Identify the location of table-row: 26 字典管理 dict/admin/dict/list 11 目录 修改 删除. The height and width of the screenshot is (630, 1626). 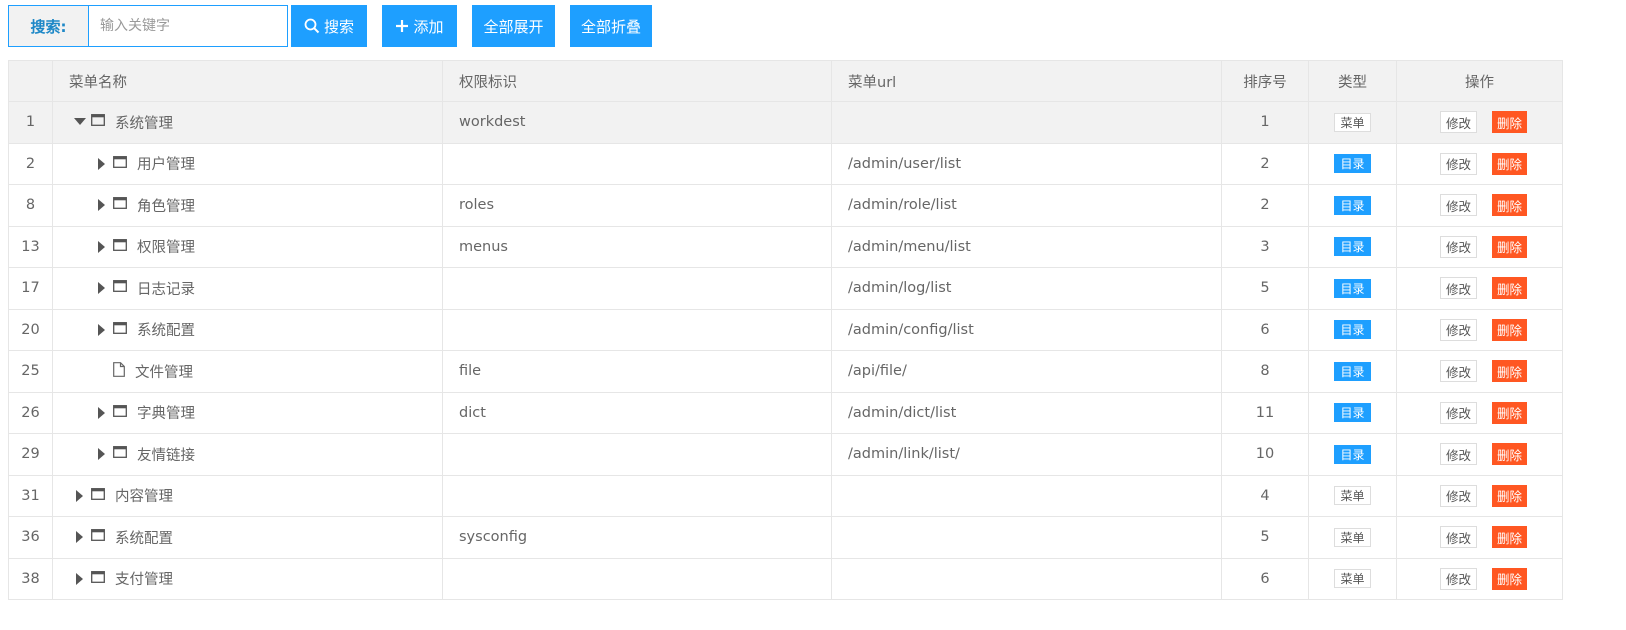
(785, 412).